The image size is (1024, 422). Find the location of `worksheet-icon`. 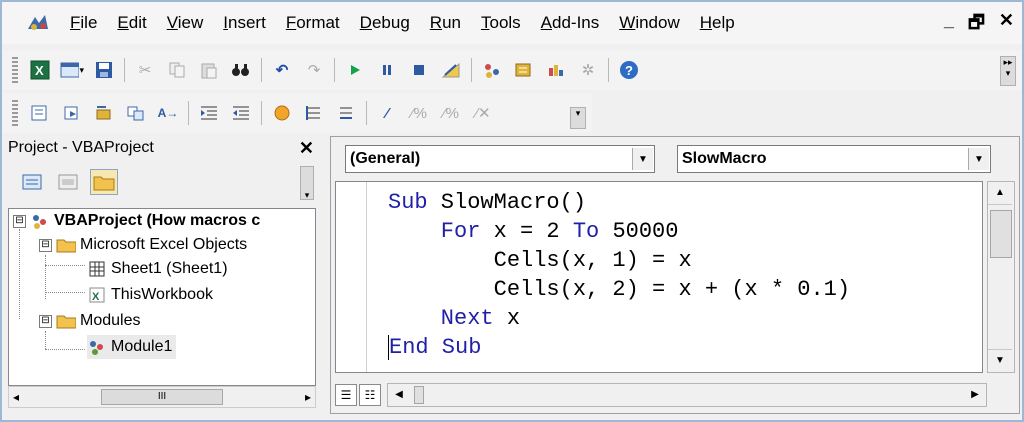

worksheet-icon is located at coordinates (97, 269).